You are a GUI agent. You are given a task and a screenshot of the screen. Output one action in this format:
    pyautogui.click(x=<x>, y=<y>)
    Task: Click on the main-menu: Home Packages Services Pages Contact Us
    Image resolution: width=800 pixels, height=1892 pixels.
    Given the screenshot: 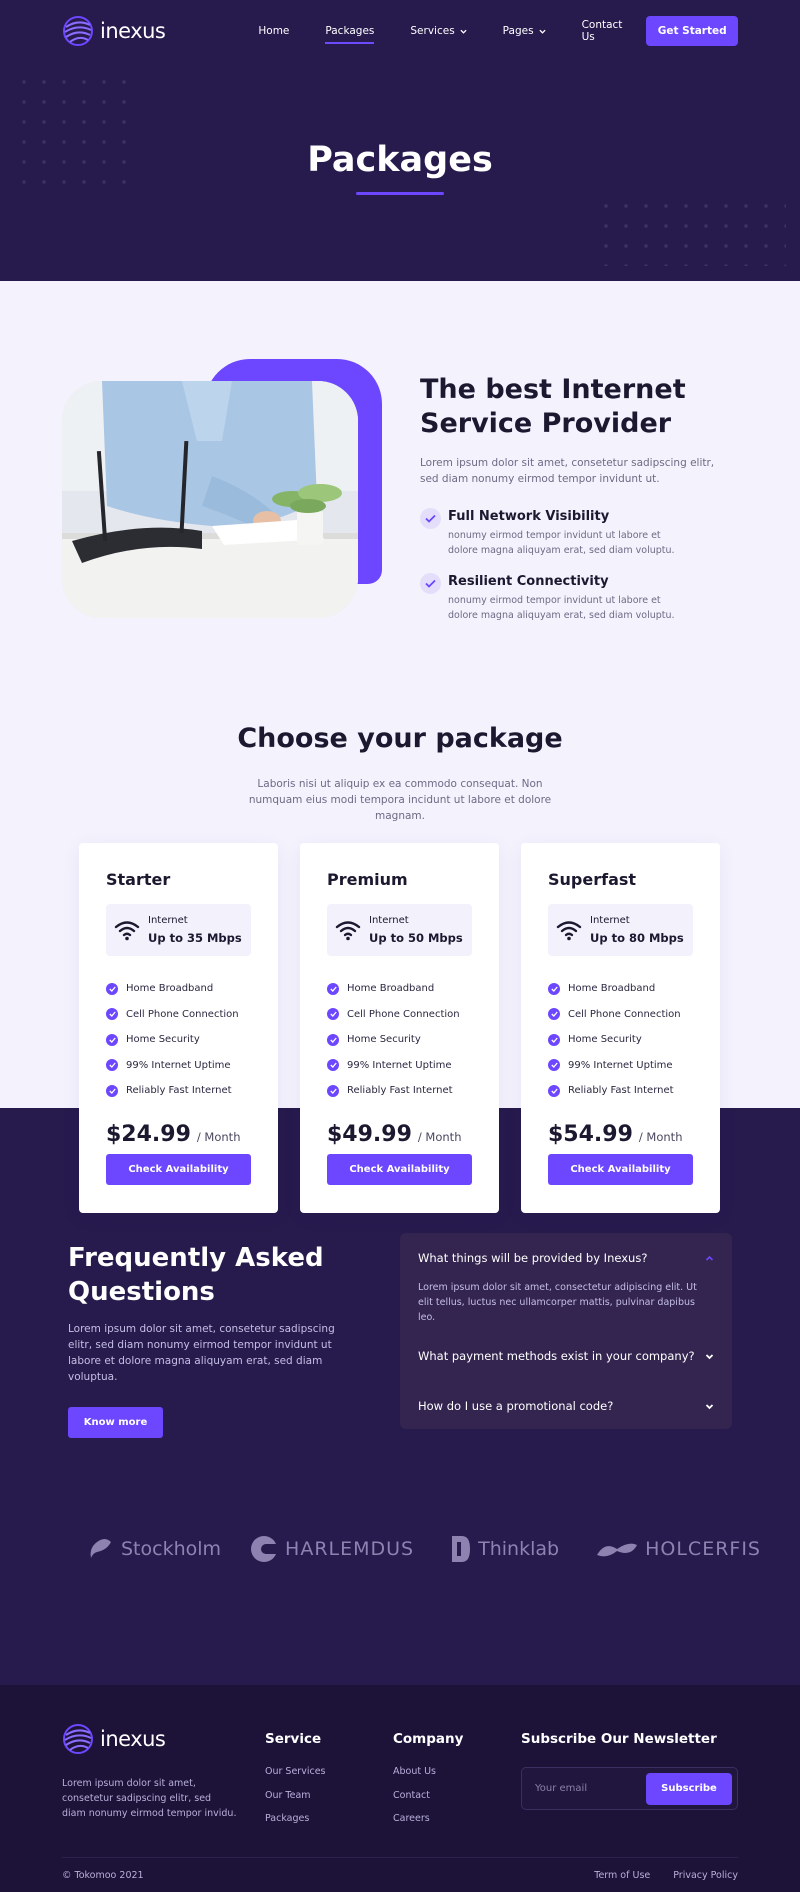 What is the action you would take?
    pyautogui.click(x=443, y=31)
    